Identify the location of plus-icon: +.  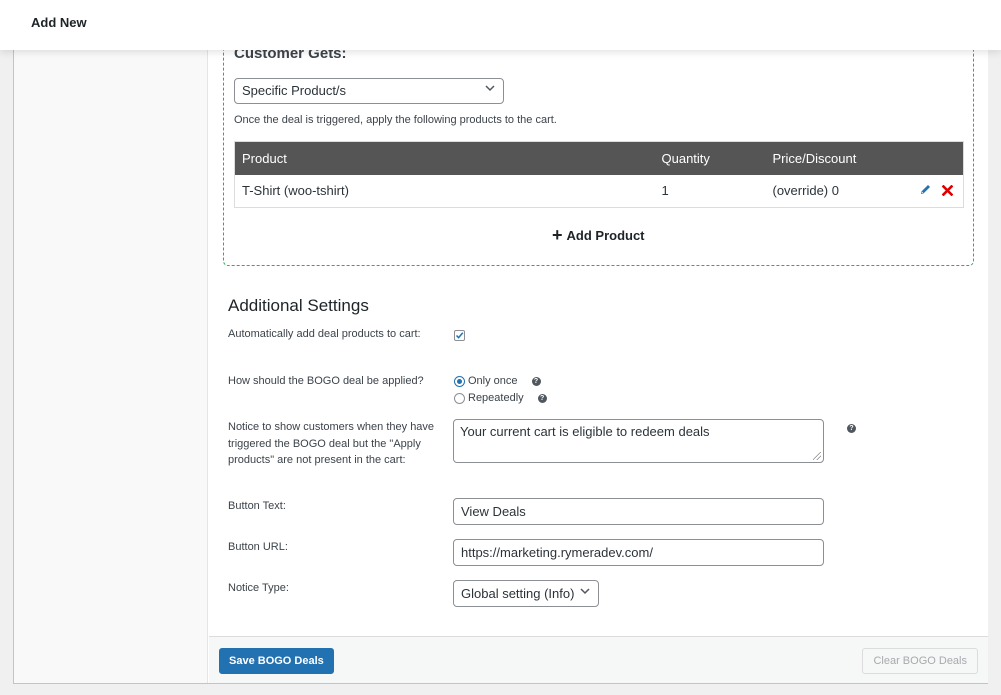
(557, 235).